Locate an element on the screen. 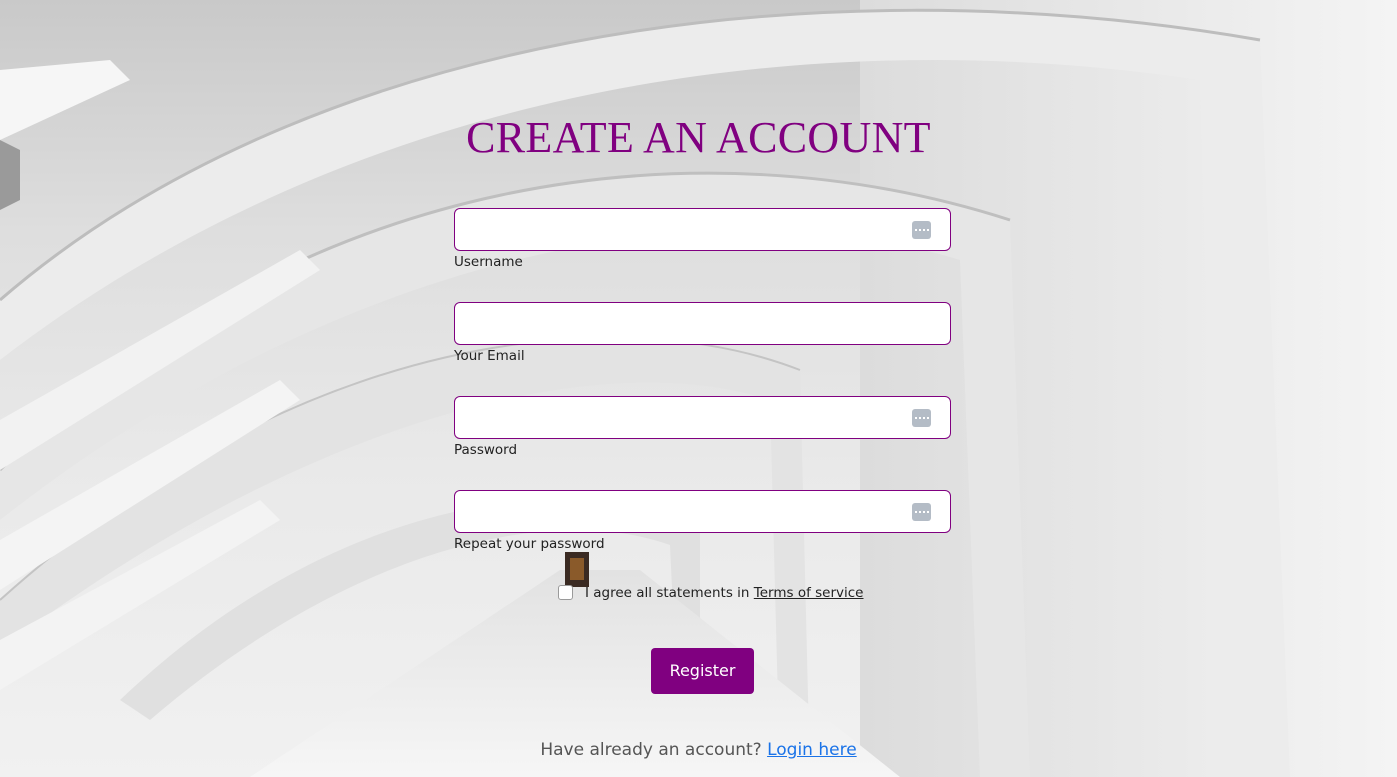  username-field-group: Username is located at coordinates (702, 239).